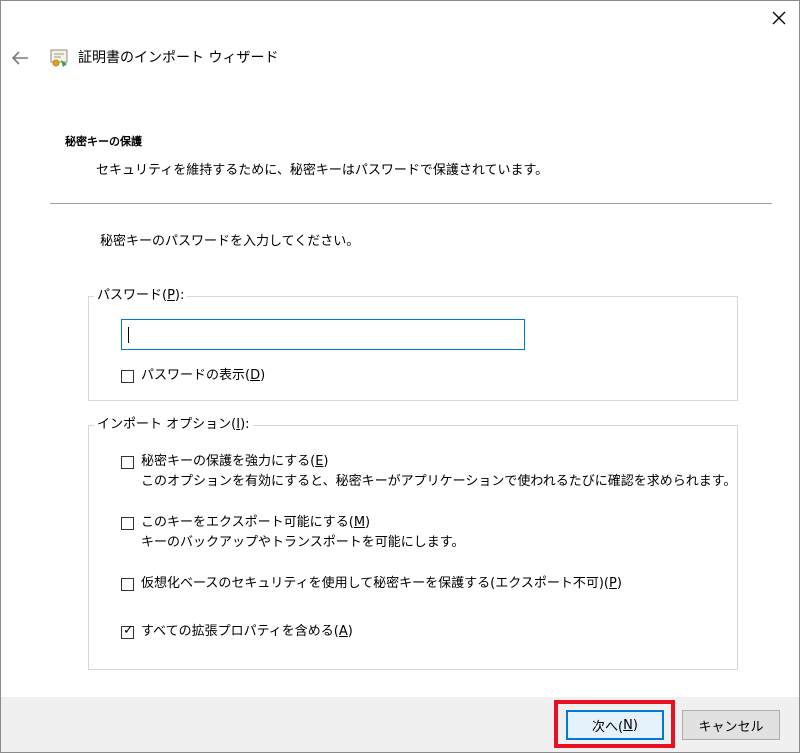 The height and width of the screenshot is (753, 800). I want to click on checkmark-icon: ✓, so click(128, 630).